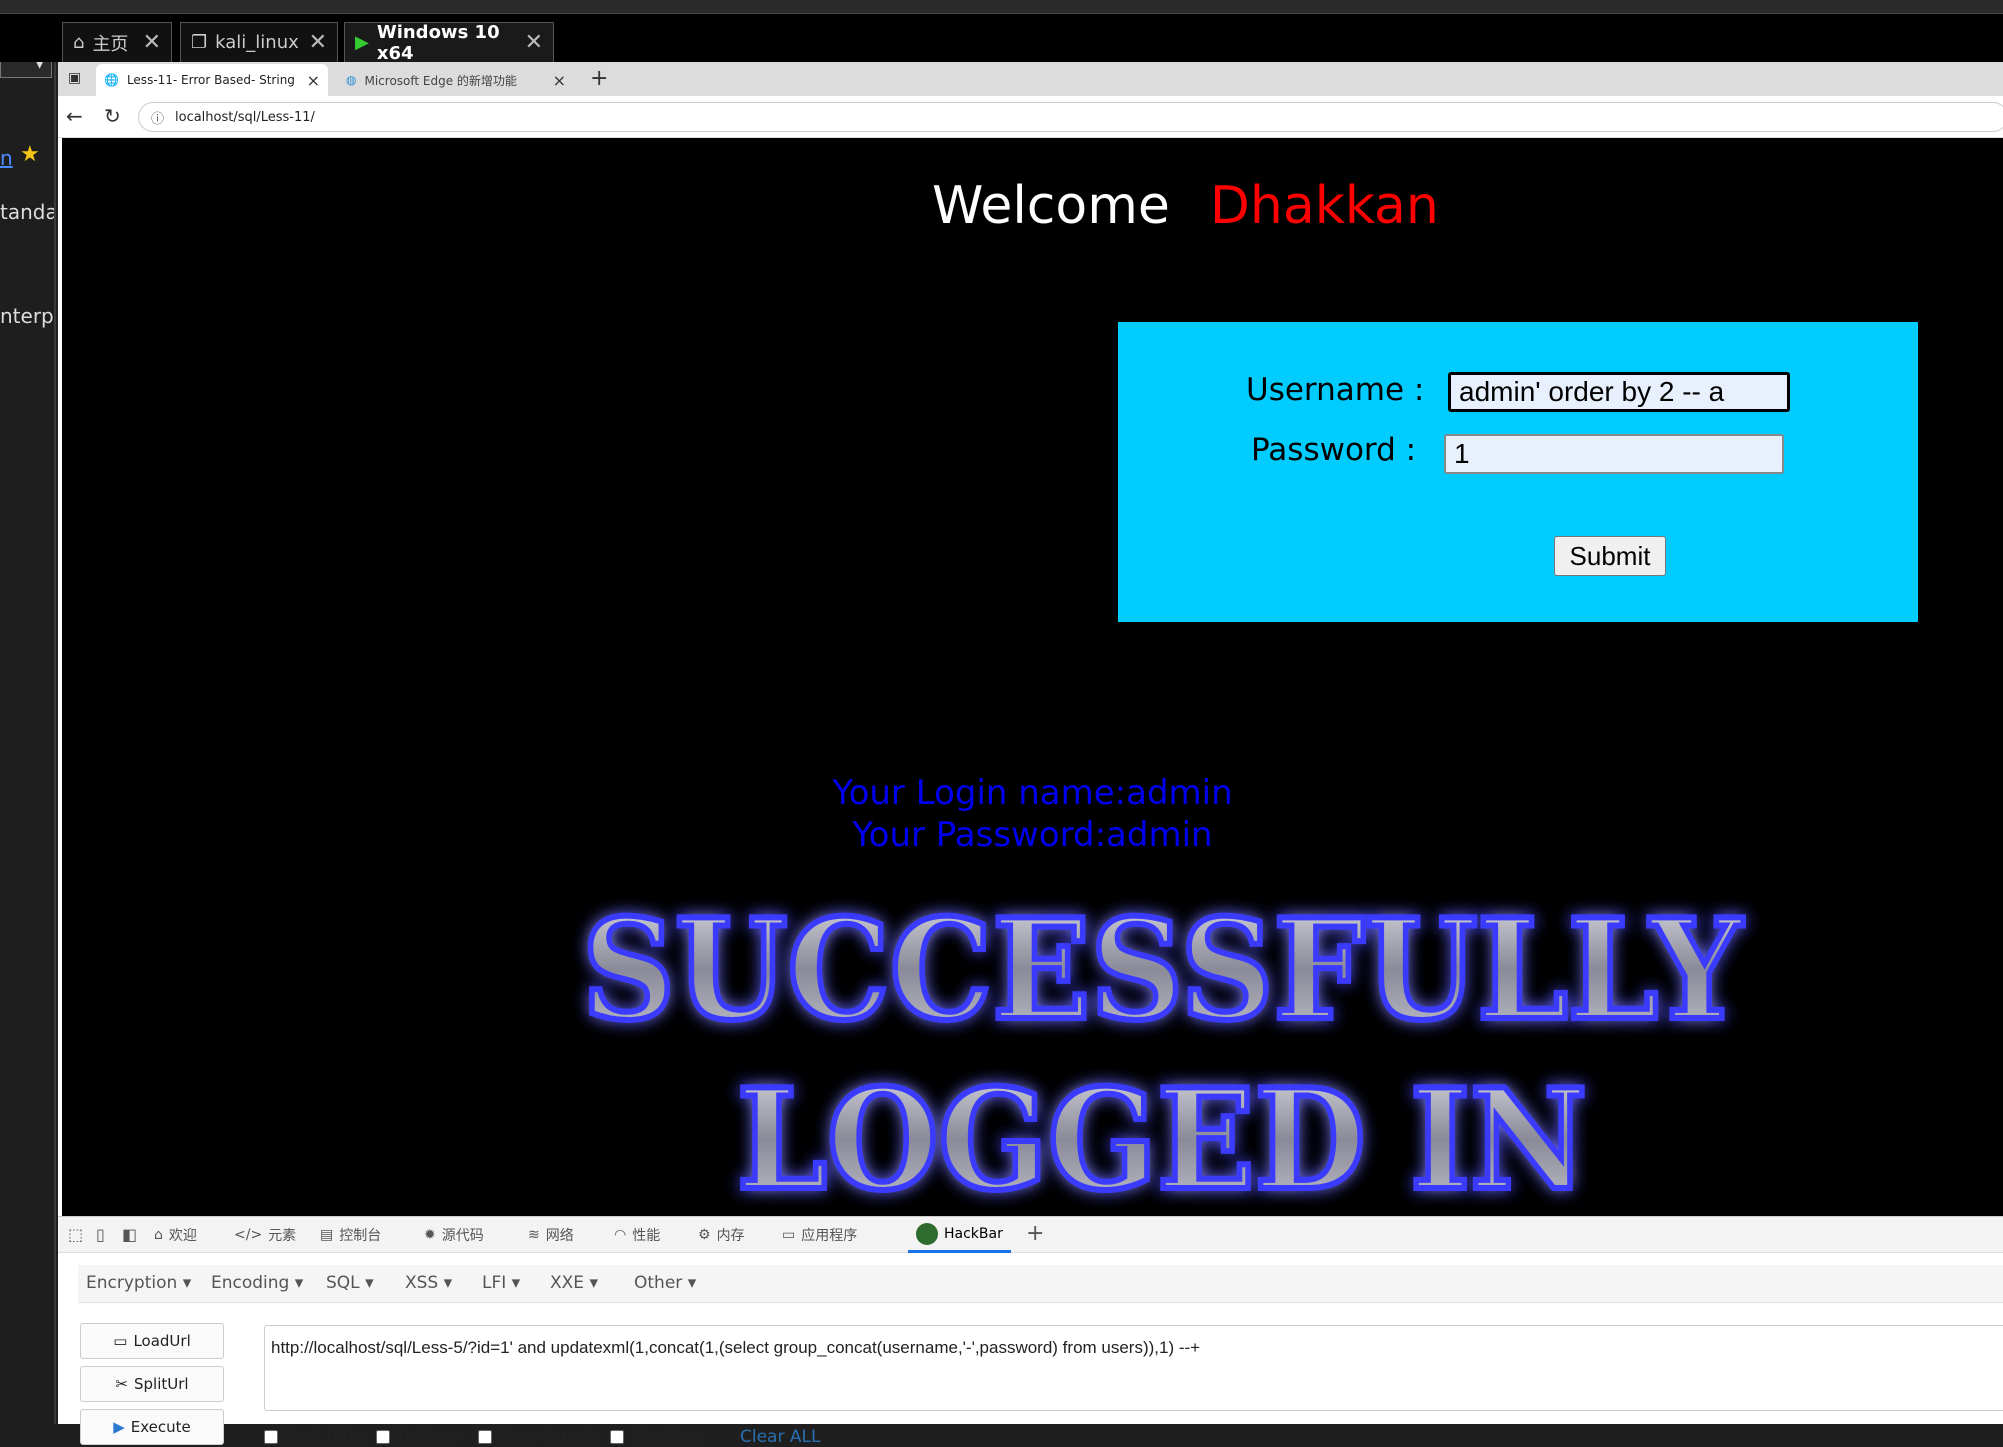  What do you see at coordinates (1035, 1233) in the screenshot?
I see `add-tab-icon: +` at bounding box center [1035, 1233].